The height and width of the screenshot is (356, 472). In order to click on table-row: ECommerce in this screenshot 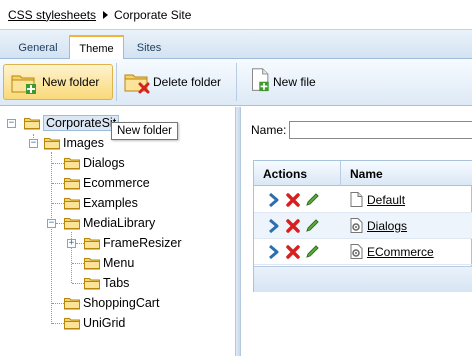, I will do `click(363, 252)`.